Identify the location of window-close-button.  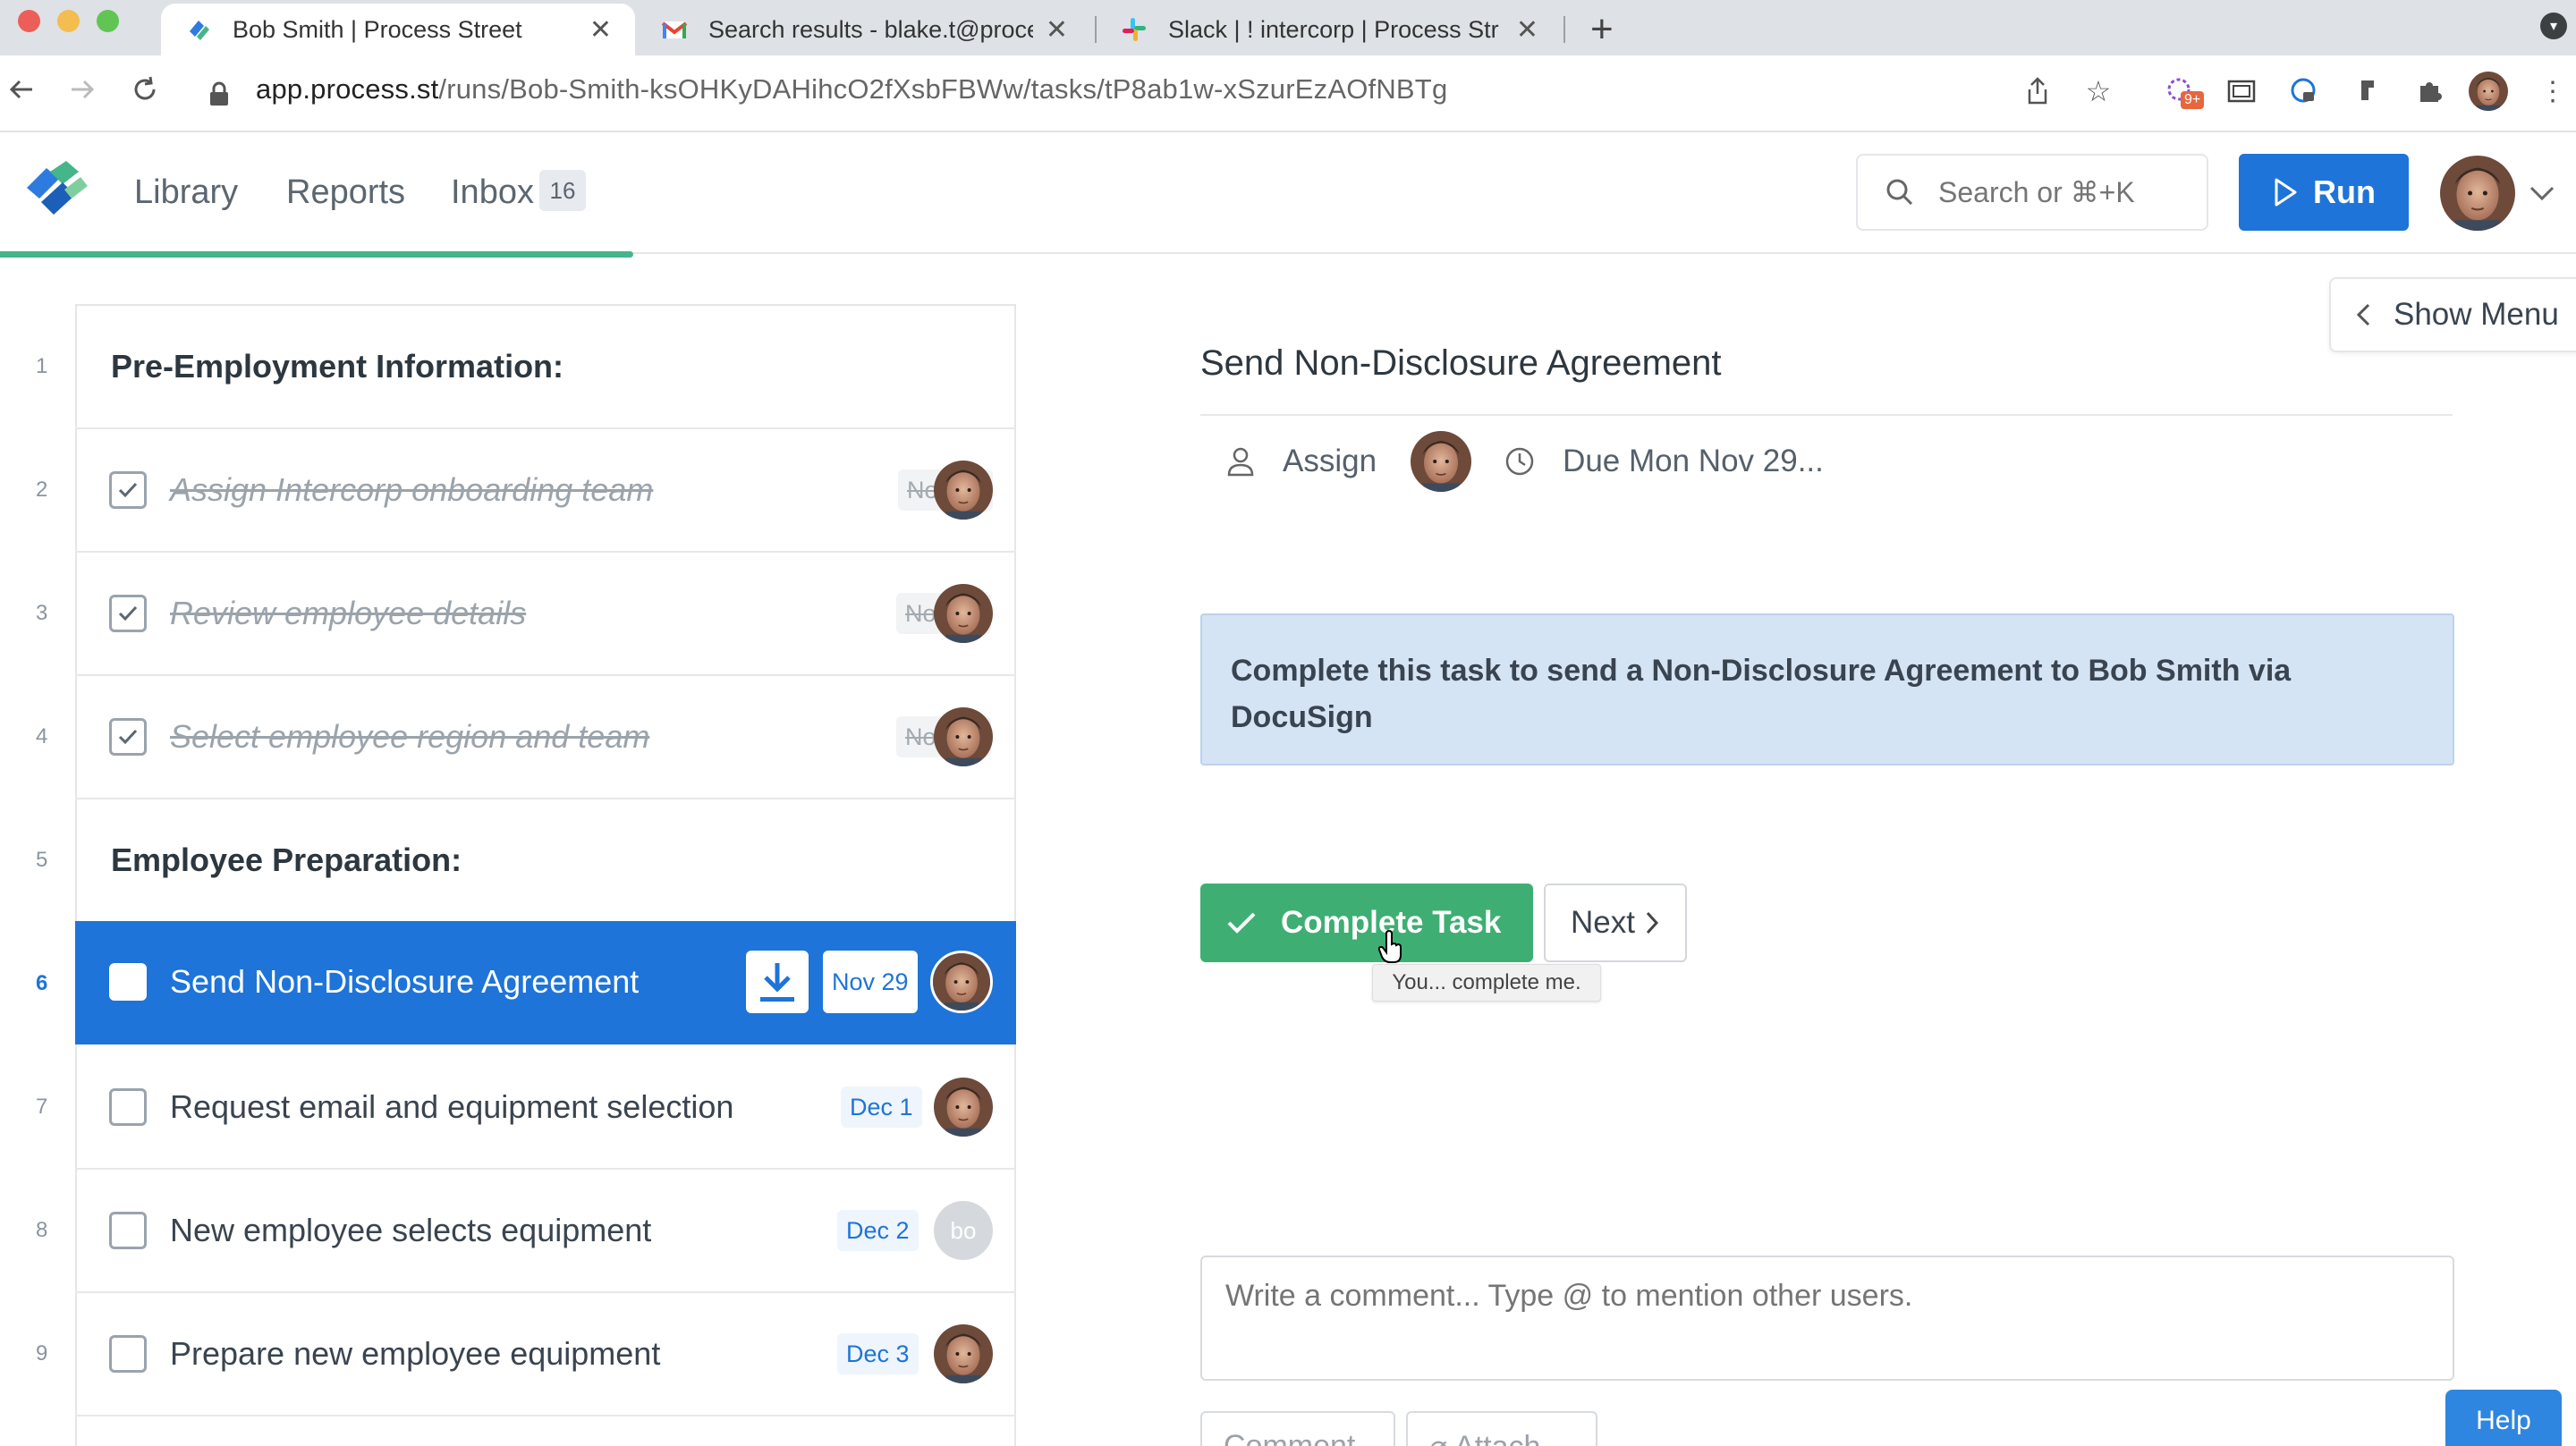
(29, 21).